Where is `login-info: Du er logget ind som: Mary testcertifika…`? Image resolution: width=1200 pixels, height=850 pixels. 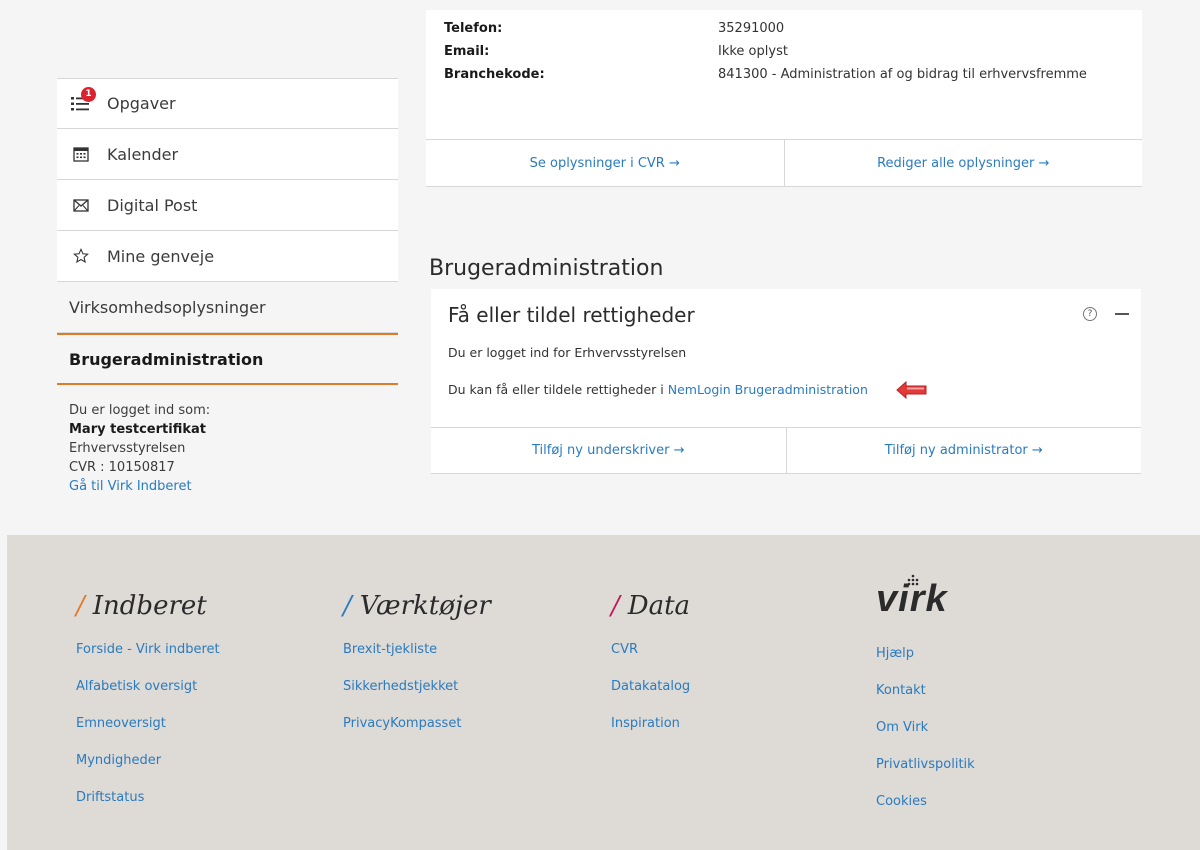
login-info: Du er logget ind som: Mary testcertifika… is located at coordinates (227, 440).